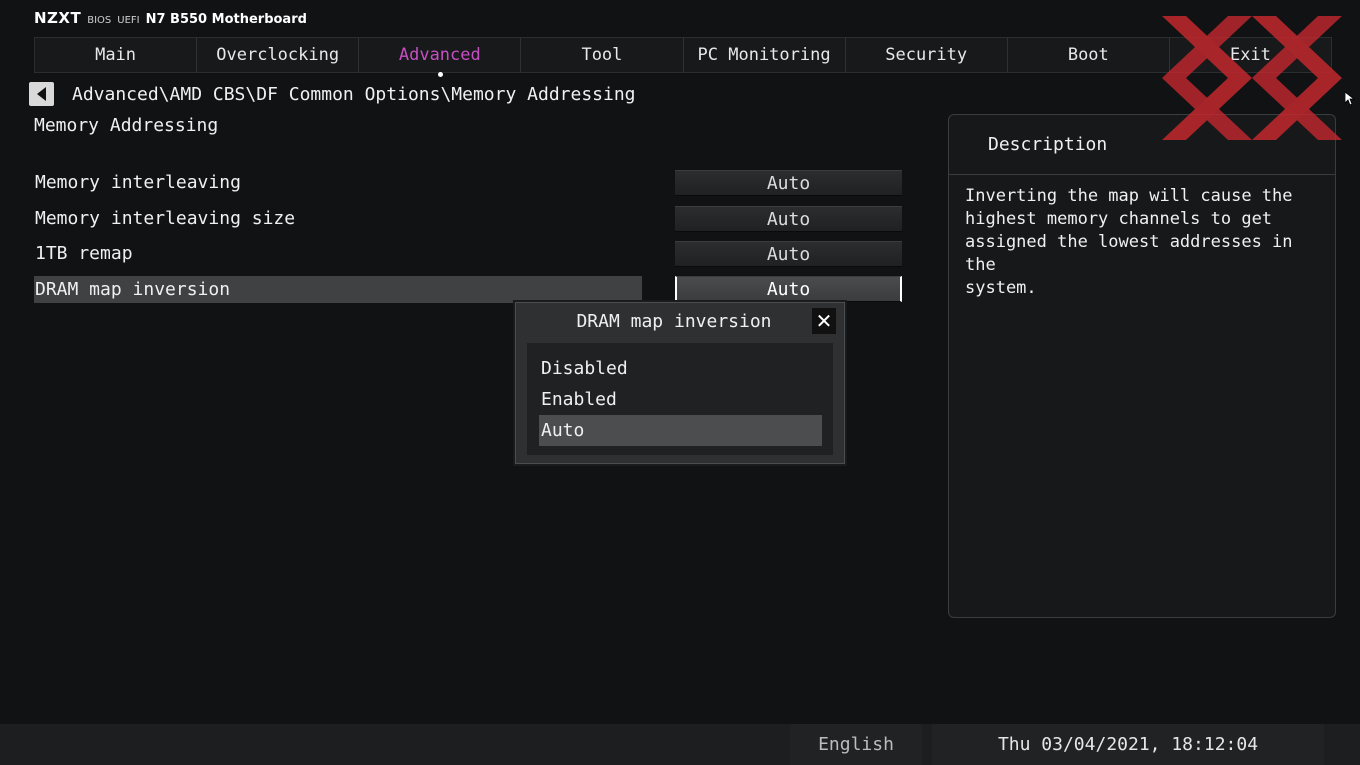 The height and width of the screenshot is (765, 1360). I want to click on nzxt-logo: NZXT, so click(58, 18).